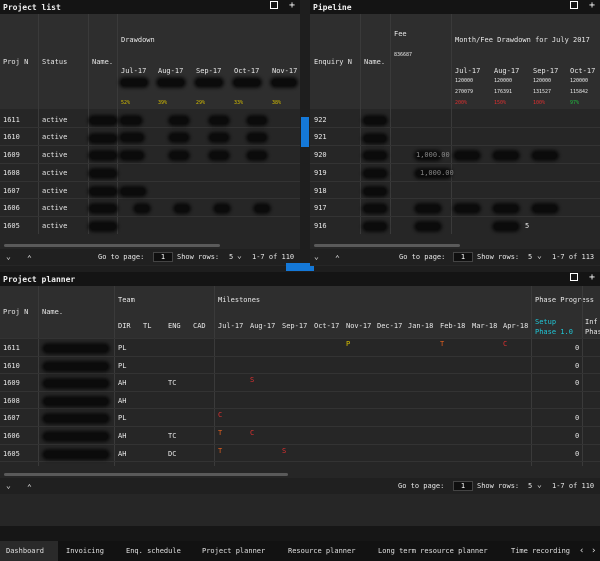 This screenshot has height=561, width=600. I want to click on page-range: 1-7 of 113, so click(573, 257).